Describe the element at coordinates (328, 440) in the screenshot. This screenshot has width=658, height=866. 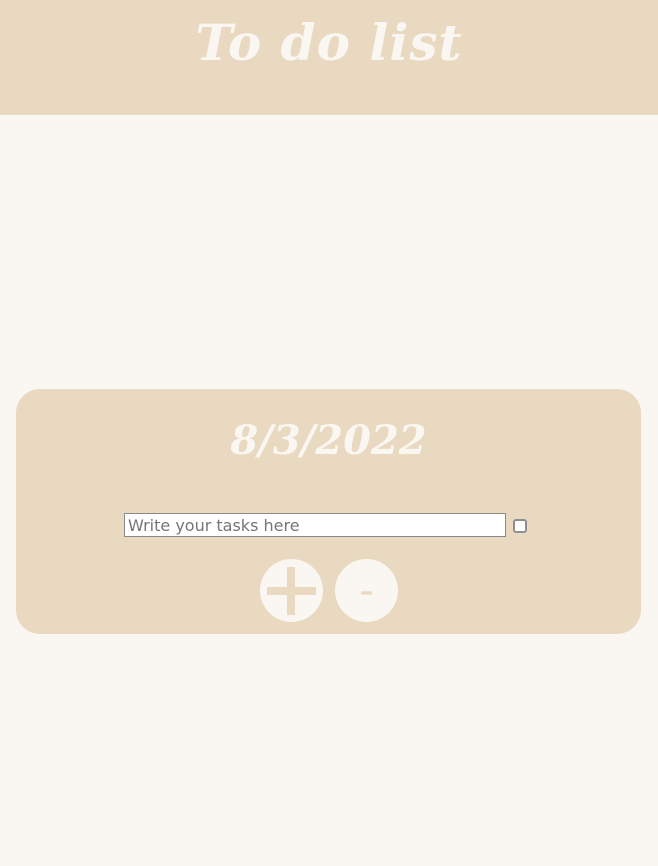
I see `date-heading: 8/3/2022` at that location.